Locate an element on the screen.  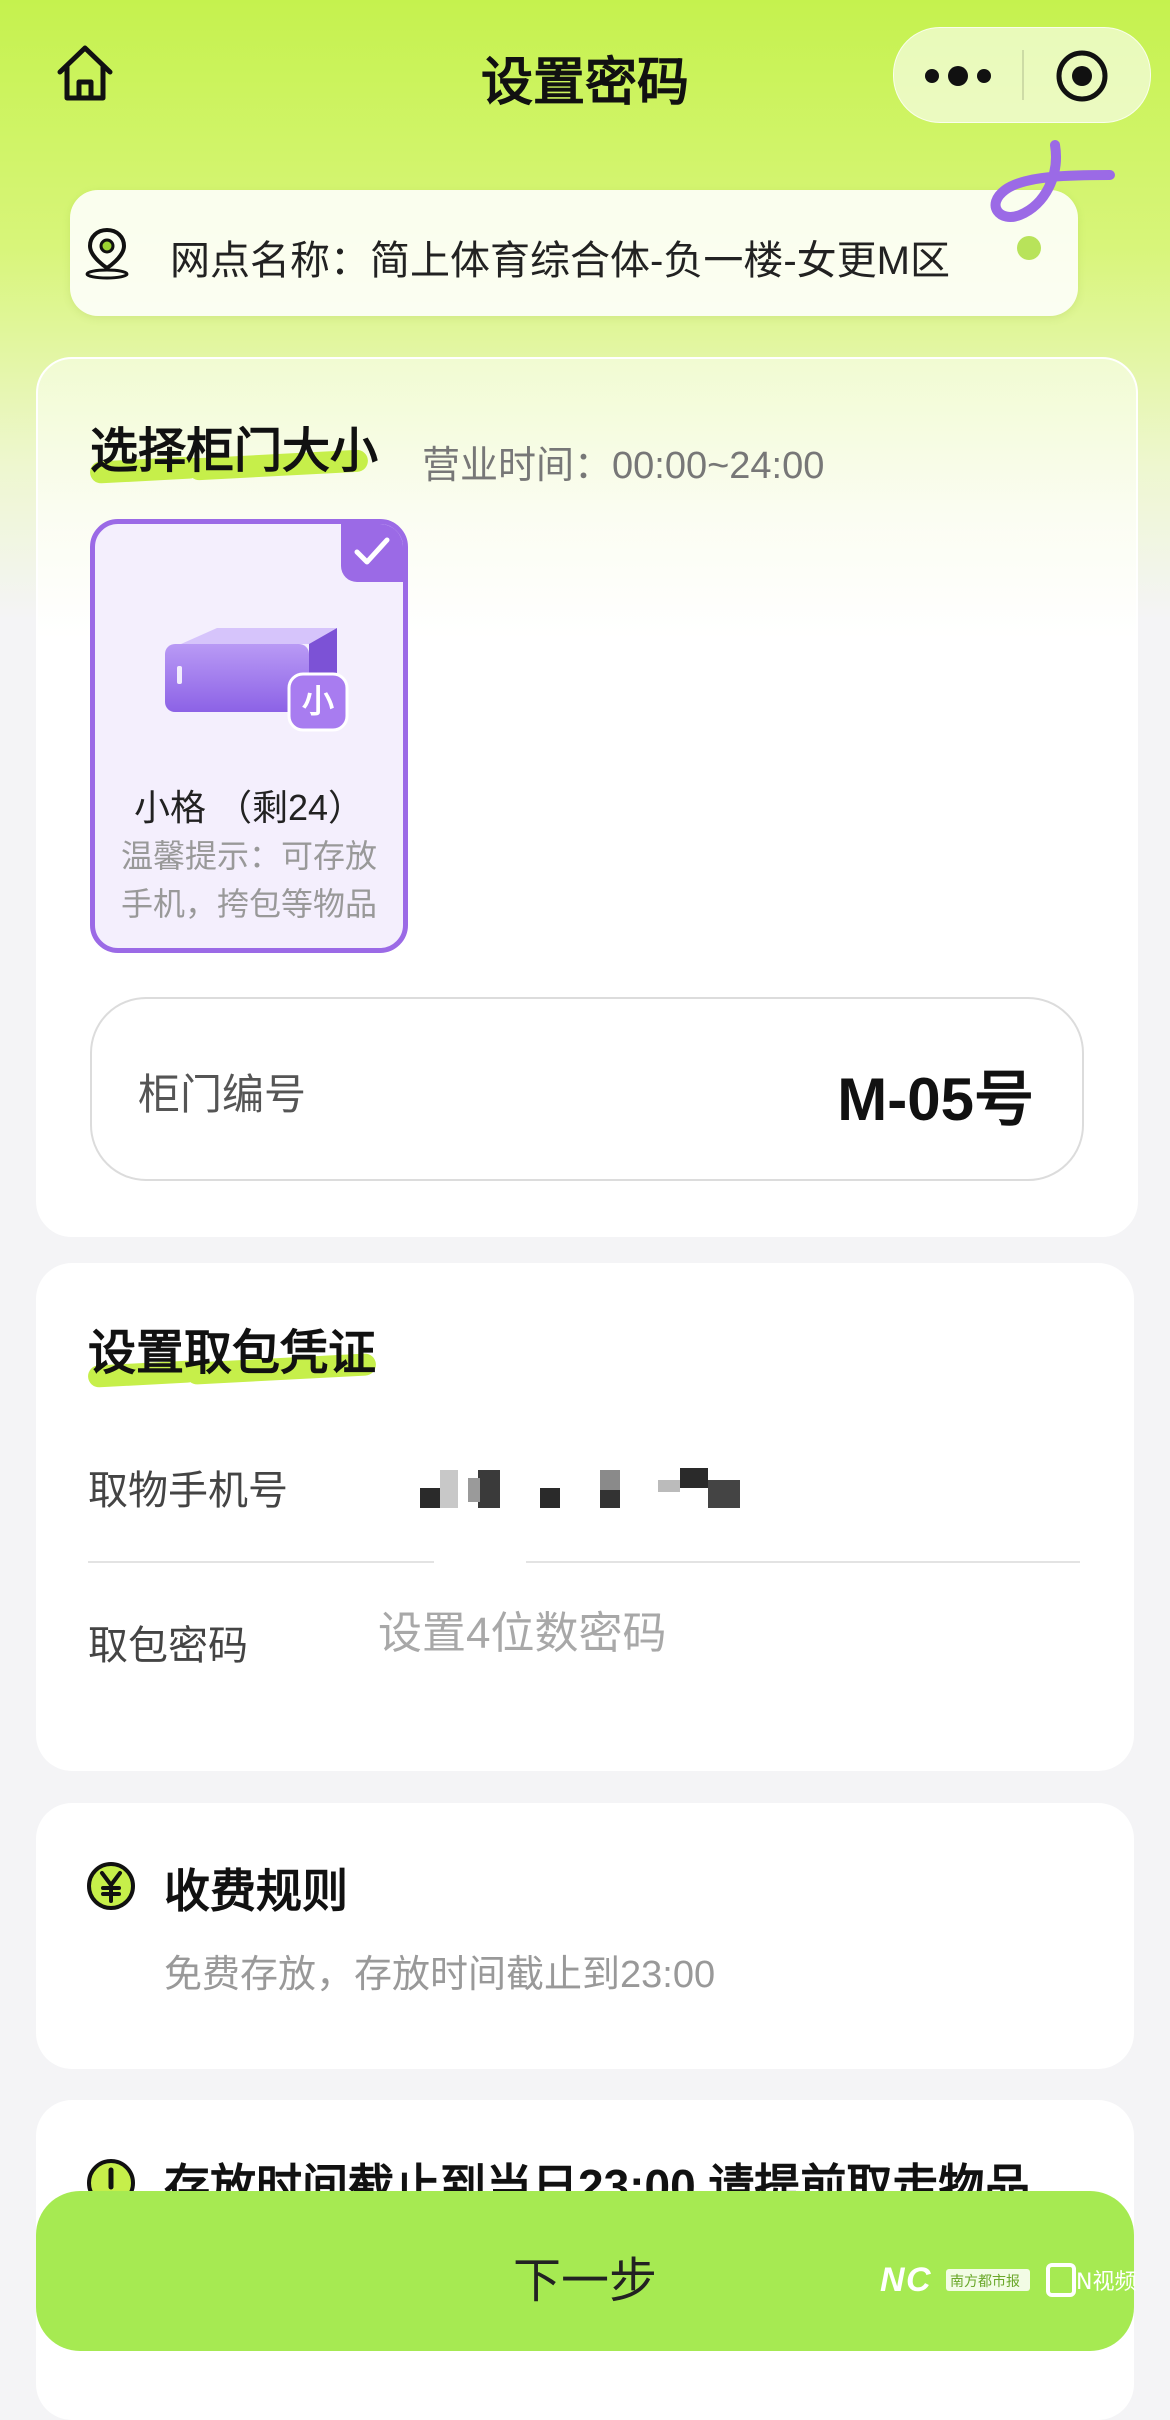
password-label: 取包密码 is located at coordinates (168, 1646).